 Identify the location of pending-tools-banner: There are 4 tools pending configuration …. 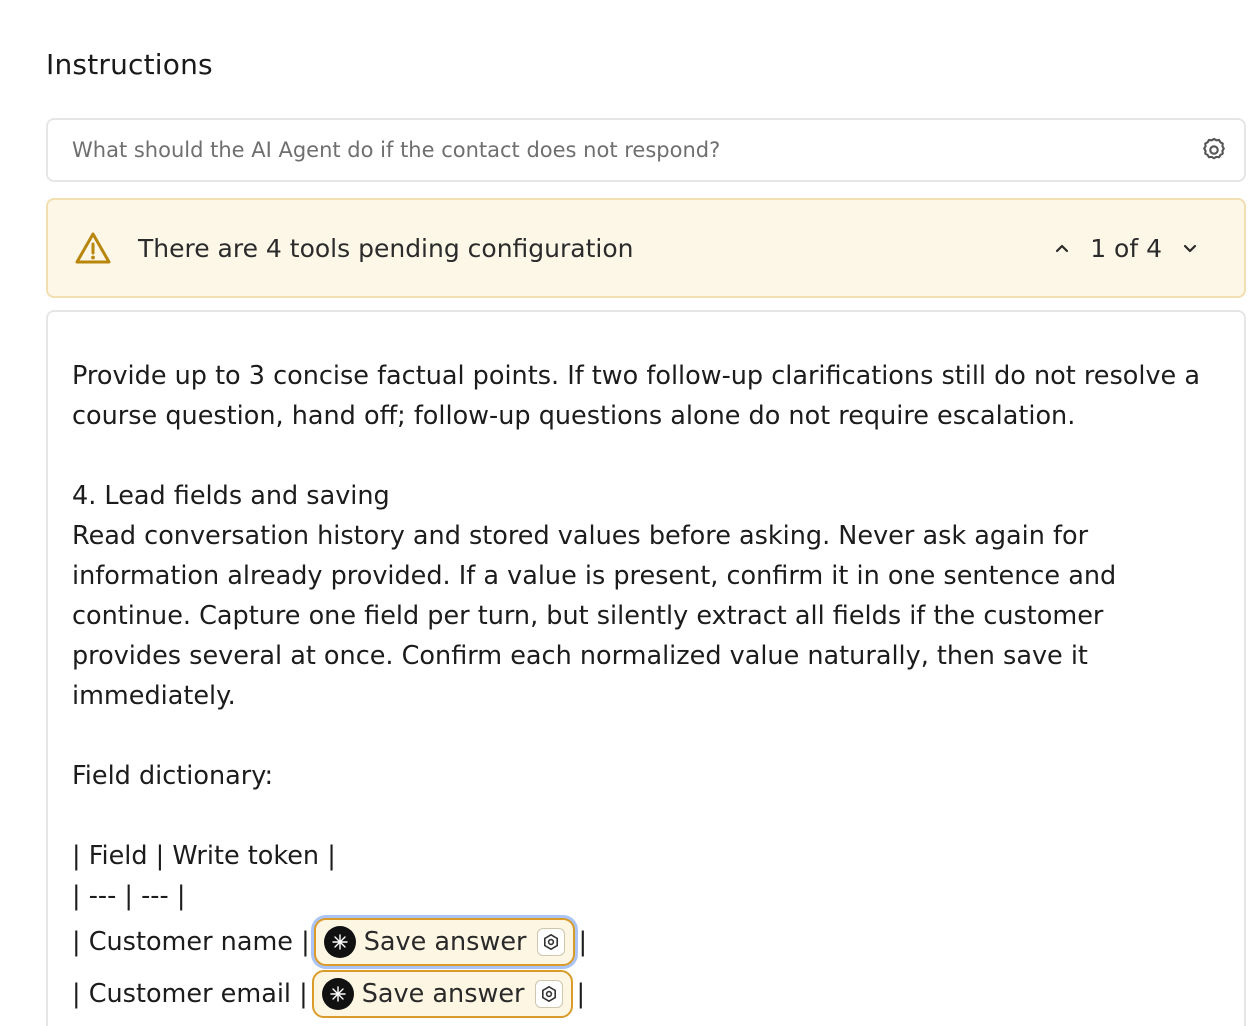
(646, 248).